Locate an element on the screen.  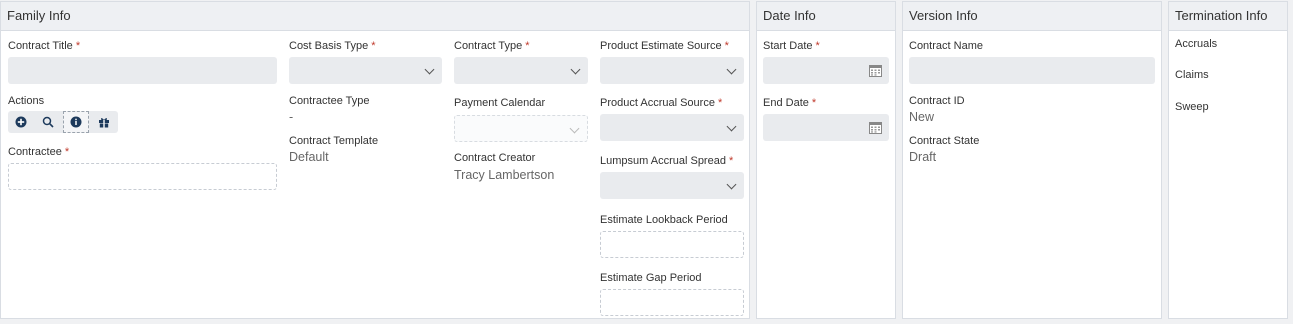
search-action-button is located at coordinates (48, 122).